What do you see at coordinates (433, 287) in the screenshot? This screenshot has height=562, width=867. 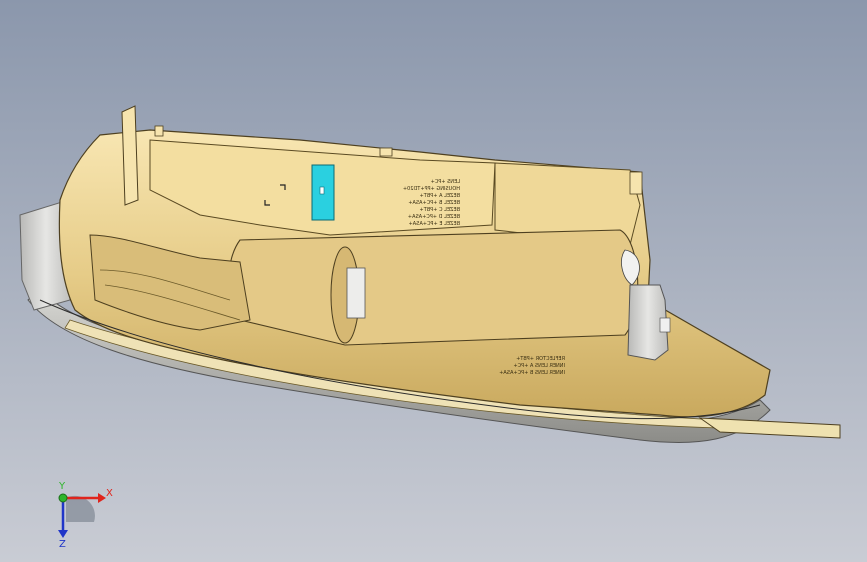 I see `bulb-socket-cylinder` at bounding box center [433, 287].